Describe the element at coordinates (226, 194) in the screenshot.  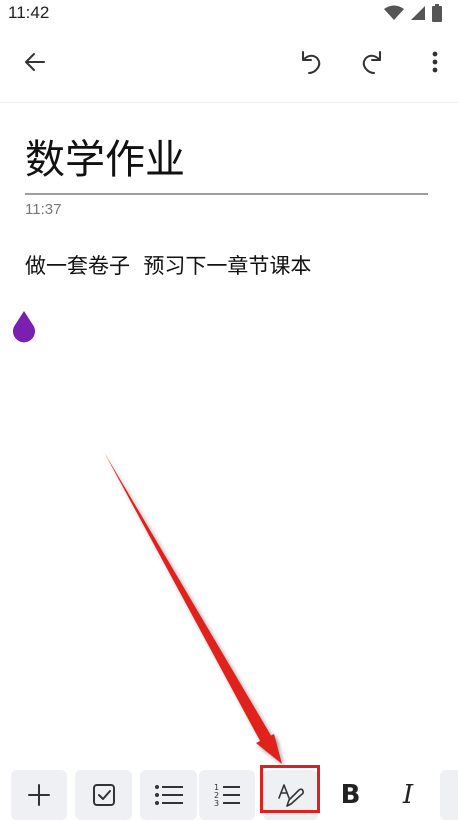
I see `title-underline` at that location.